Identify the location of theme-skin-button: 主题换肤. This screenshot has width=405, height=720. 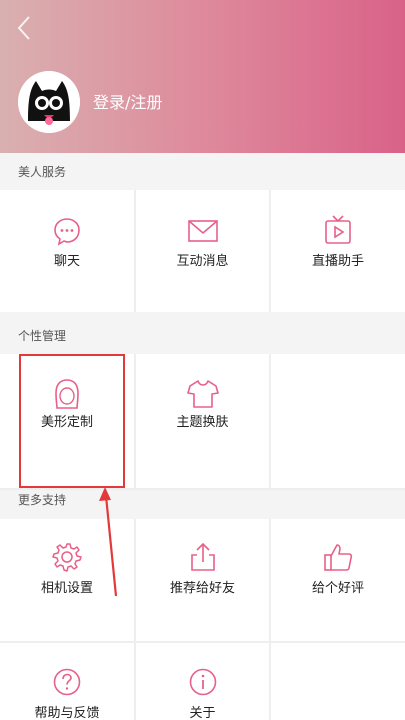
(202, 421).